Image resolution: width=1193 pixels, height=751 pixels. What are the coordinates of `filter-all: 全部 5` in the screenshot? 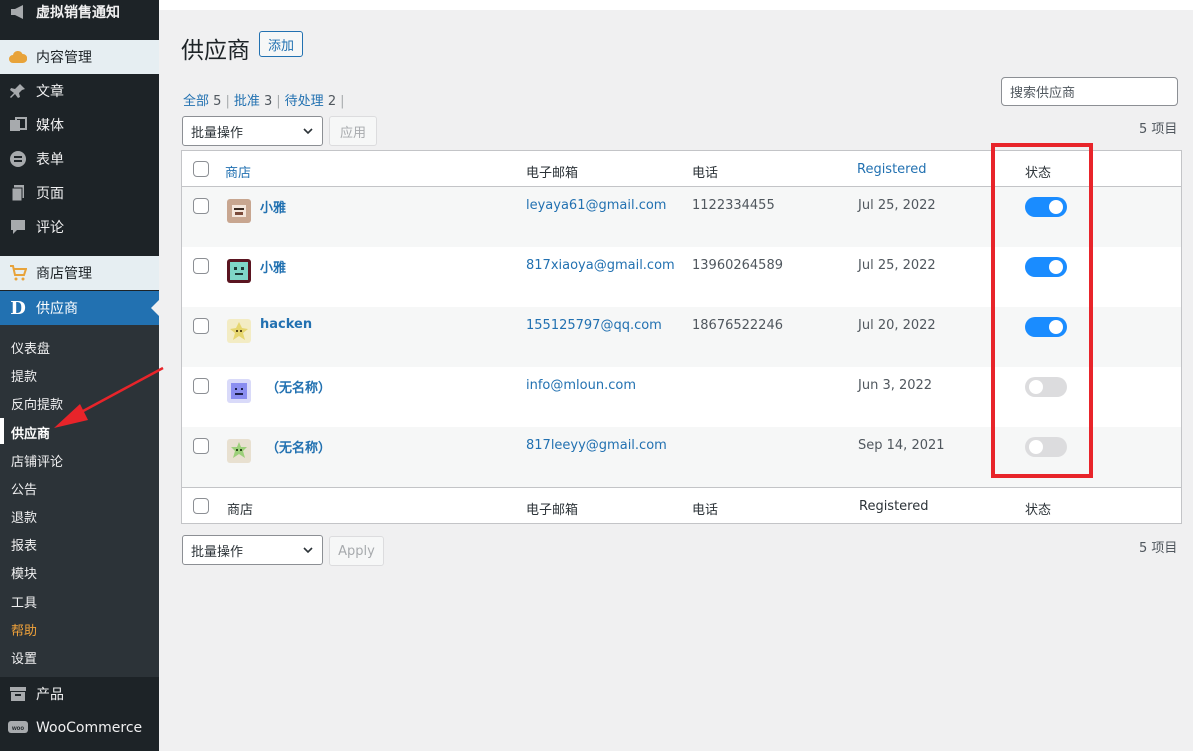 It's located at (202, 101).